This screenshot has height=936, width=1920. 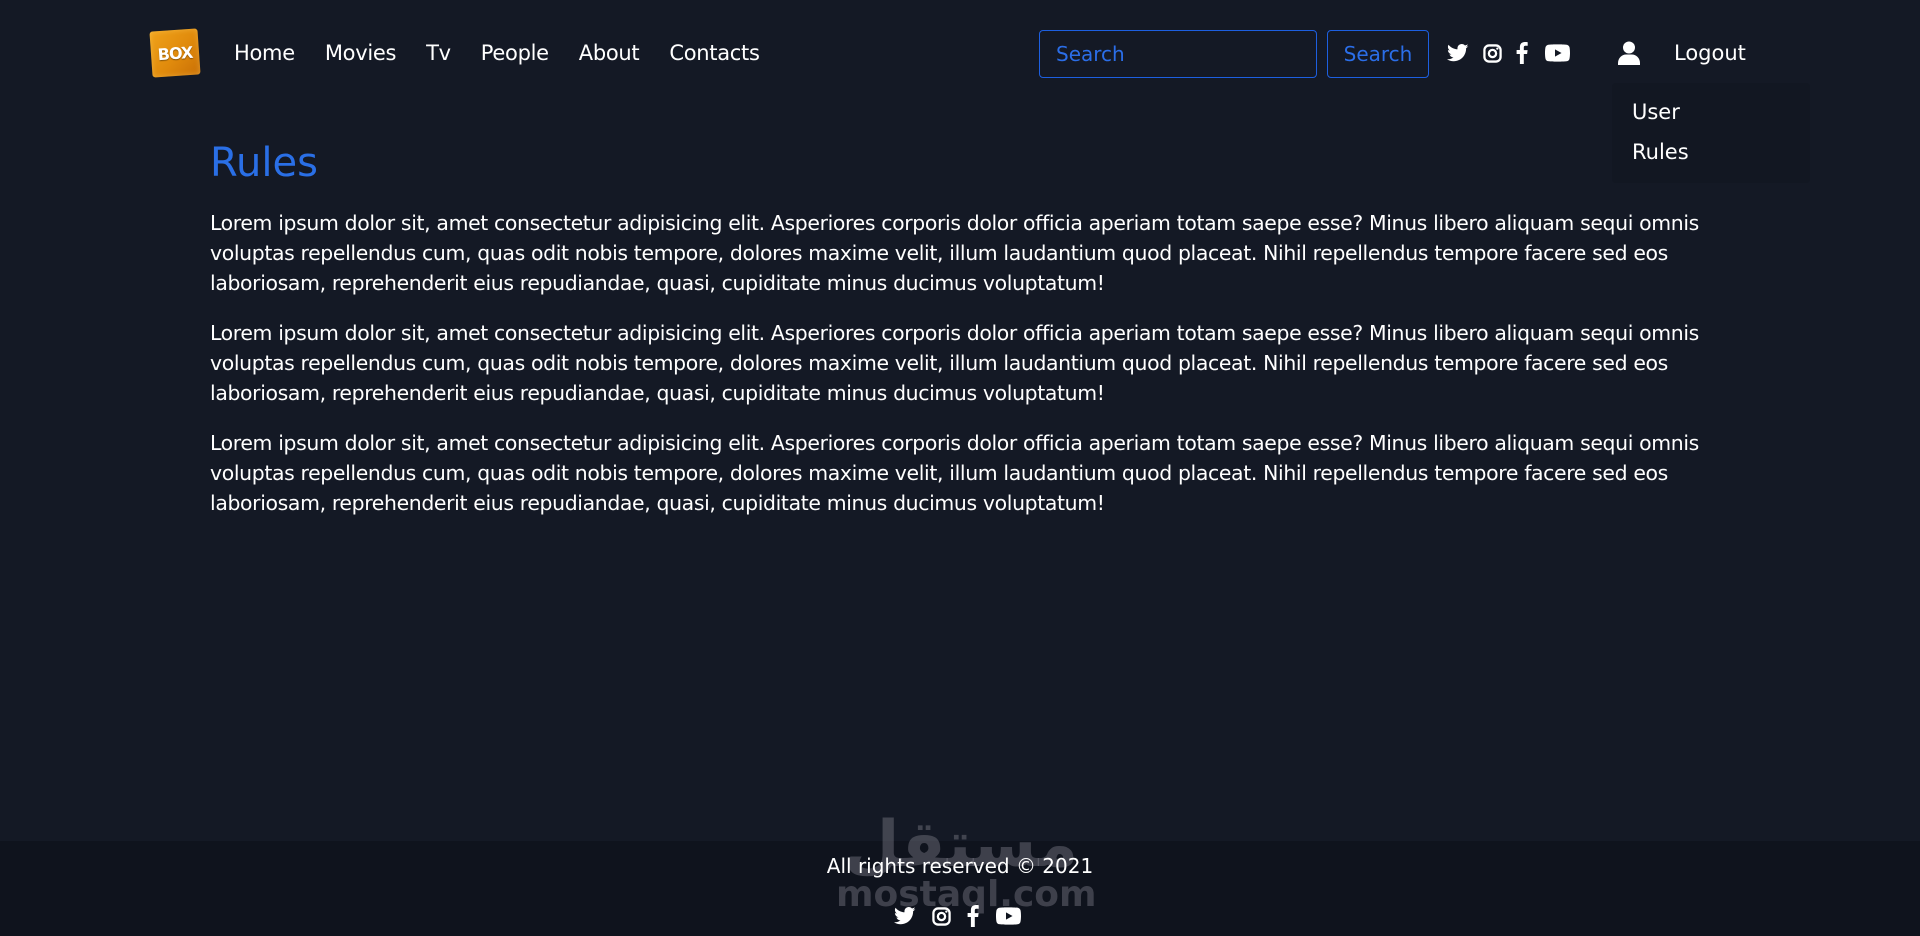 What do you see at coordinates (264, 53) in the screenshot?
I see `nav-link-home: Home` at bounding box center [264, 53].